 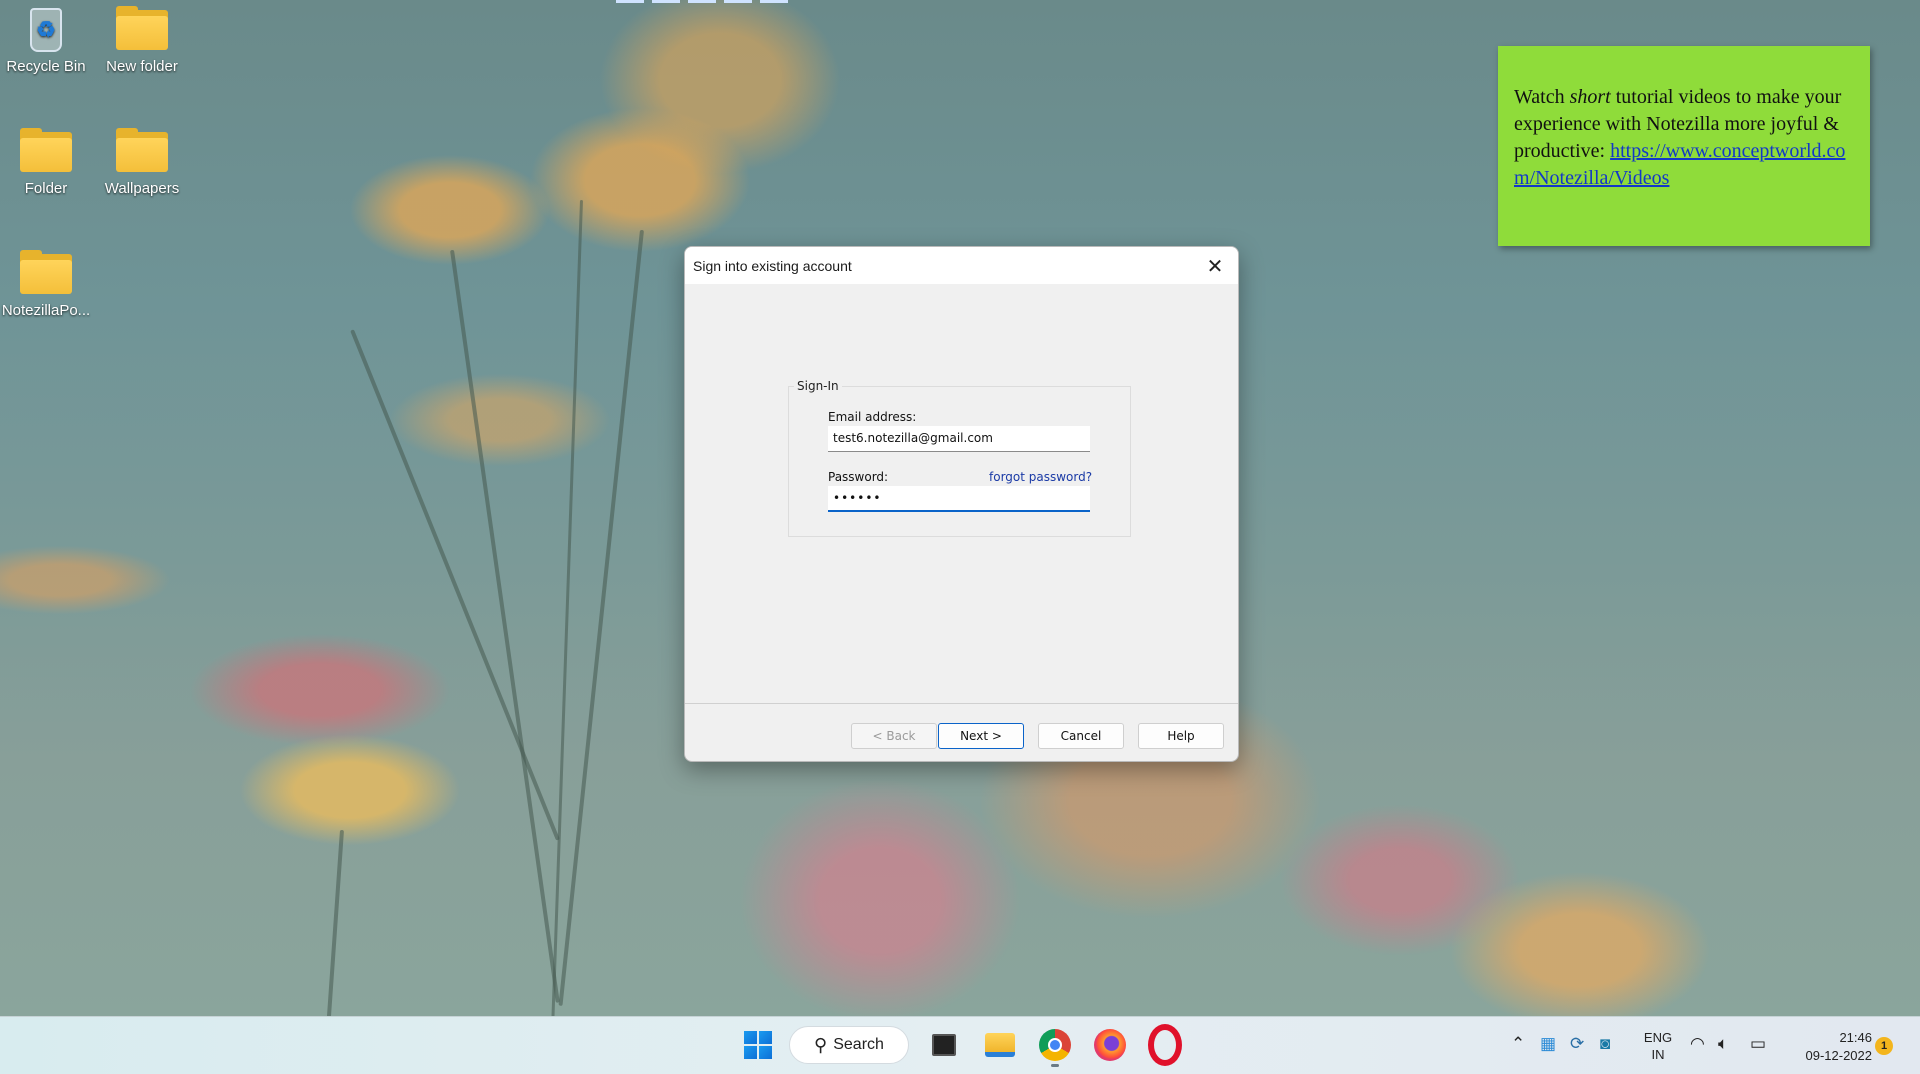 What do you see at coordinates (46, 188) in the screenshot?
I see `desktop-icon-label: Folder` at bounding box center [46, 188].